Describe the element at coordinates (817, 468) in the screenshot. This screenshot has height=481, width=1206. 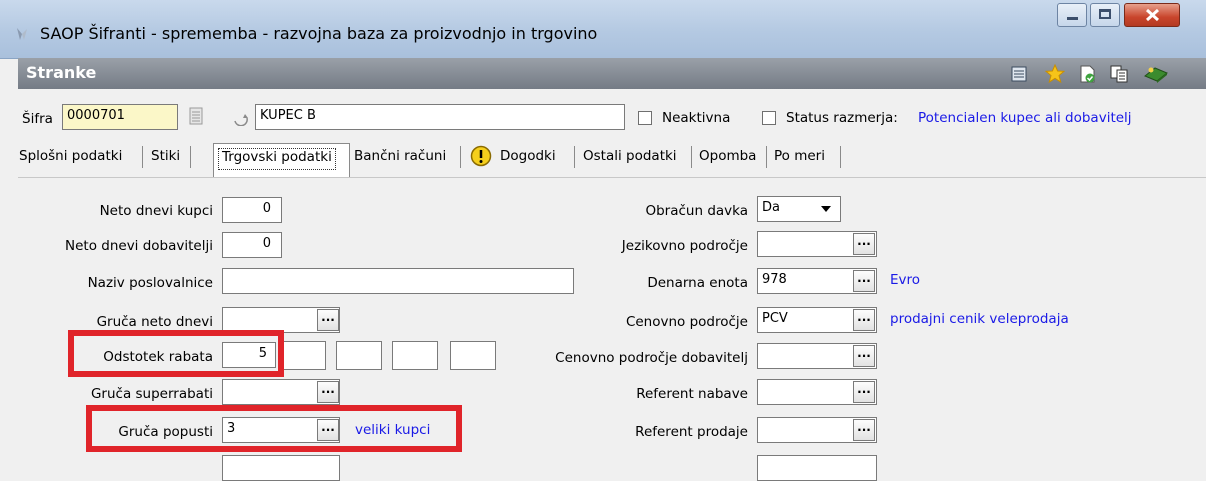
I see `next-row-right-field` at that location.